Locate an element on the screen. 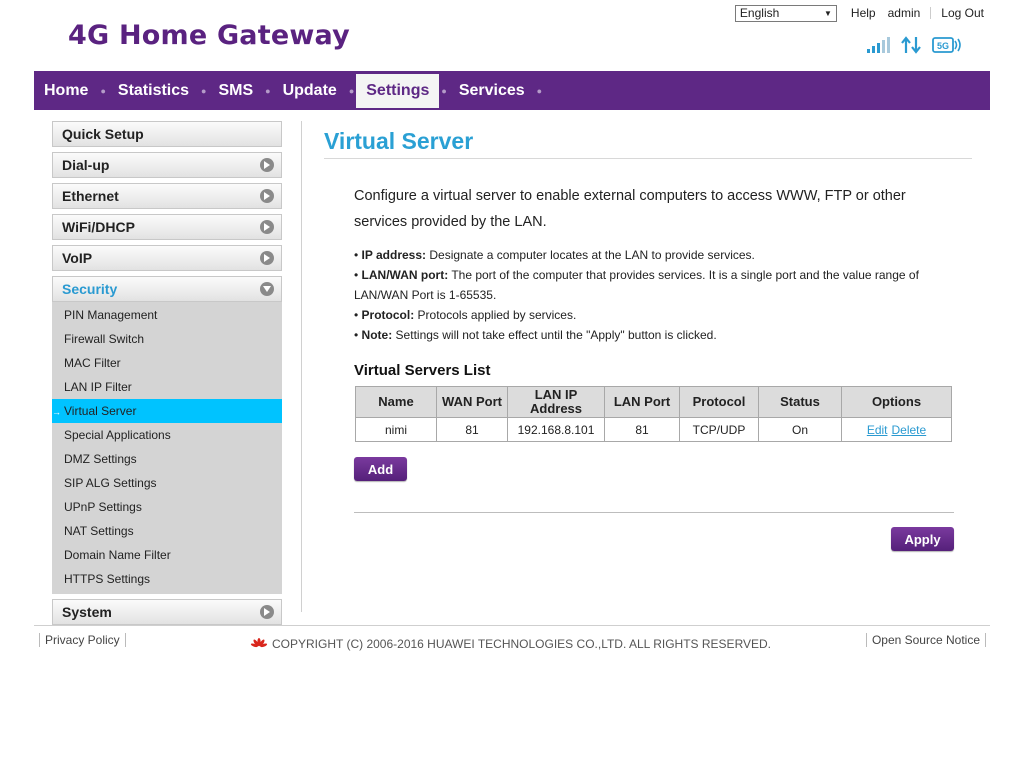  sidebar-item-dmz-settings: DMZ Settings is located at coordinates (167, 459).